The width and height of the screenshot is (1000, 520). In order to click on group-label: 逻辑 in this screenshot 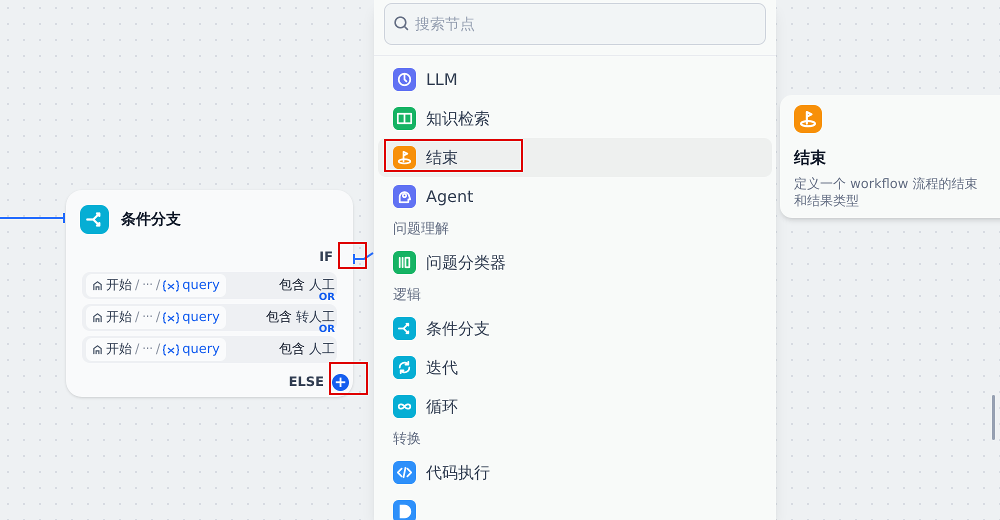, I will do `click(407, 295)`.